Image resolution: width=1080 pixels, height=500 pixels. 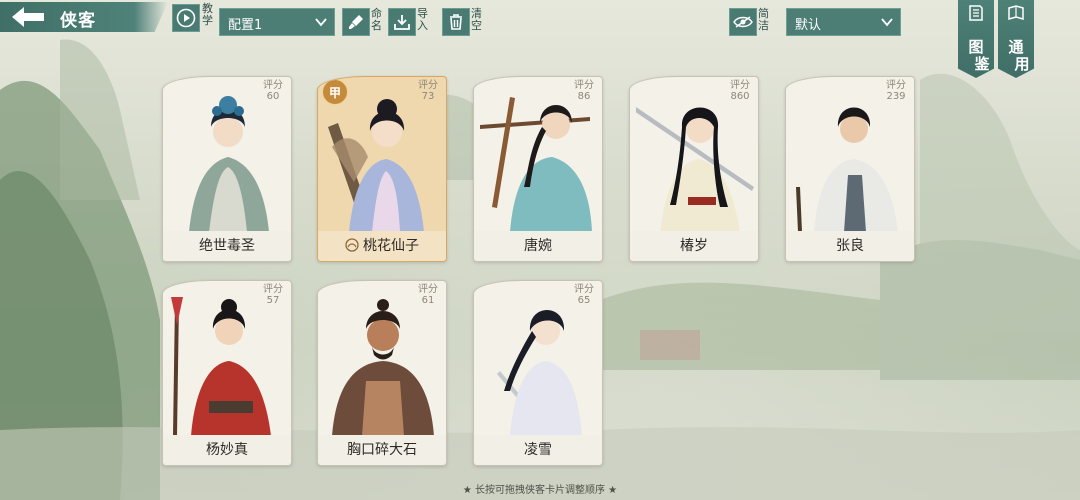 I want to click on hero-card: 评分 239 张良, so click(x=850, y=169).